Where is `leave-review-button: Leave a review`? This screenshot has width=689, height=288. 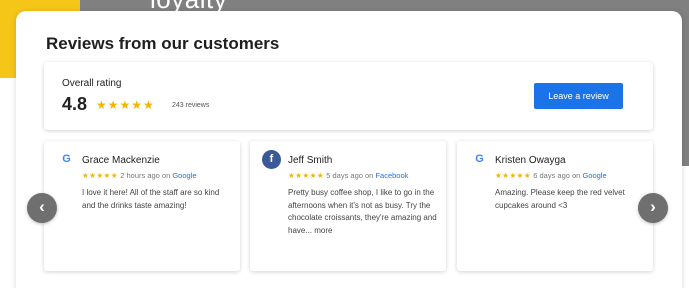 leave-review-button: Leave a review is located at coordinates (578, 96).